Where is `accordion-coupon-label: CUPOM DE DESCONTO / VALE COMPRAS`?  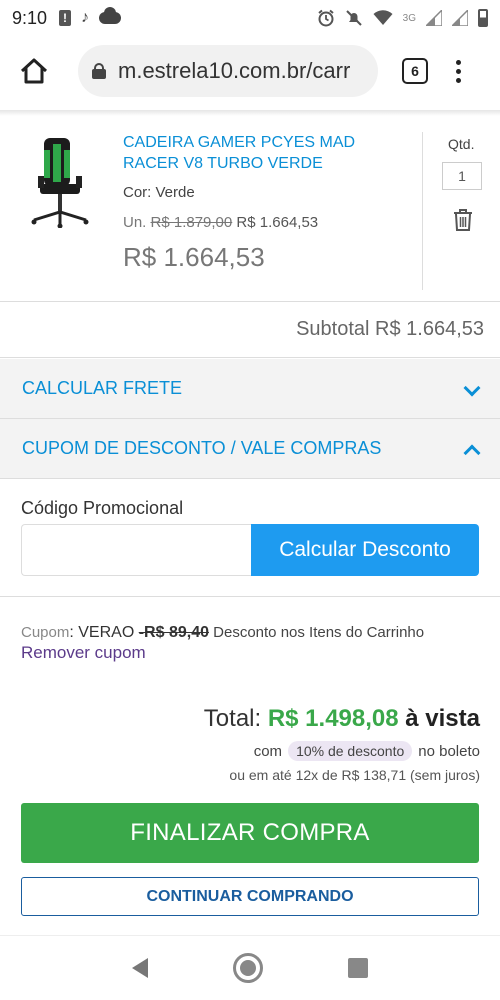 accordion-coupon-label: CUPOM DE DESCONTO / VALE COMPRAS is located at coordinates (202, 448).